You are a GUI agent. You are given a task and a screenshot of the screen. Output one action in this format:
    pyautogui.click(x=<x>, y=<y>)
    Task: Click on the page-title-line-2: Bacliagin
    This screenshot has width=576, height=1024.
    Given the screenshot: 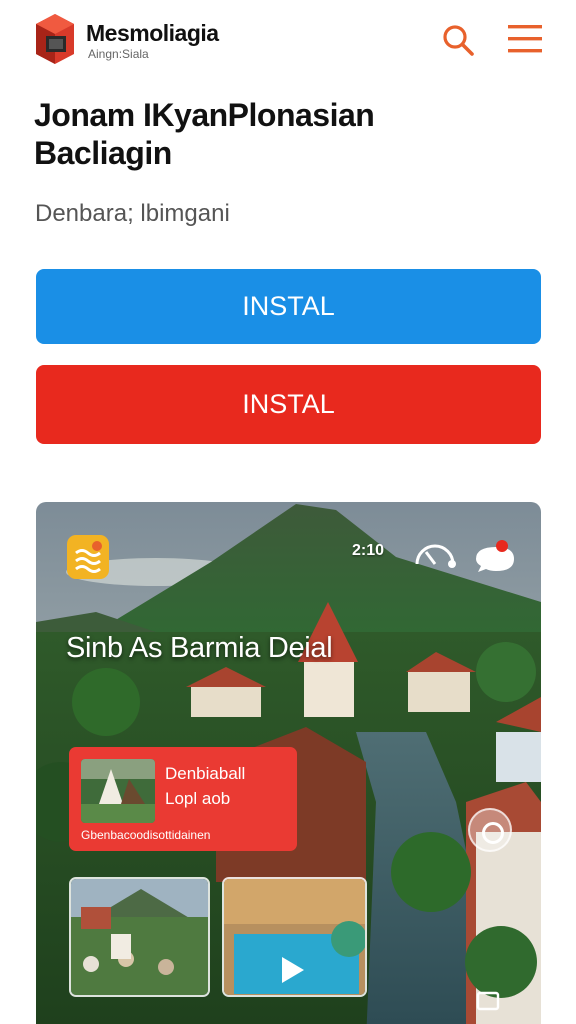 What is the action you would take?
    pyautogui.click(x=103, y=153)
    